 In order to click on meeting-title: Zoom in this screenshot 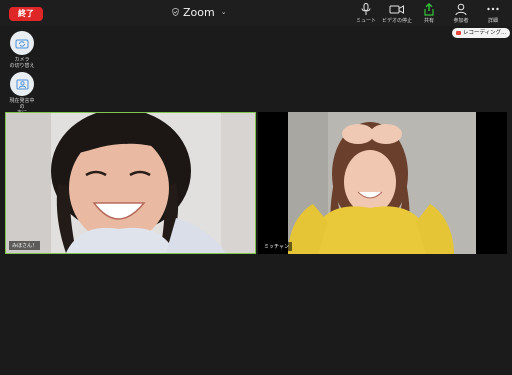, I will do `click(199, 12)`.